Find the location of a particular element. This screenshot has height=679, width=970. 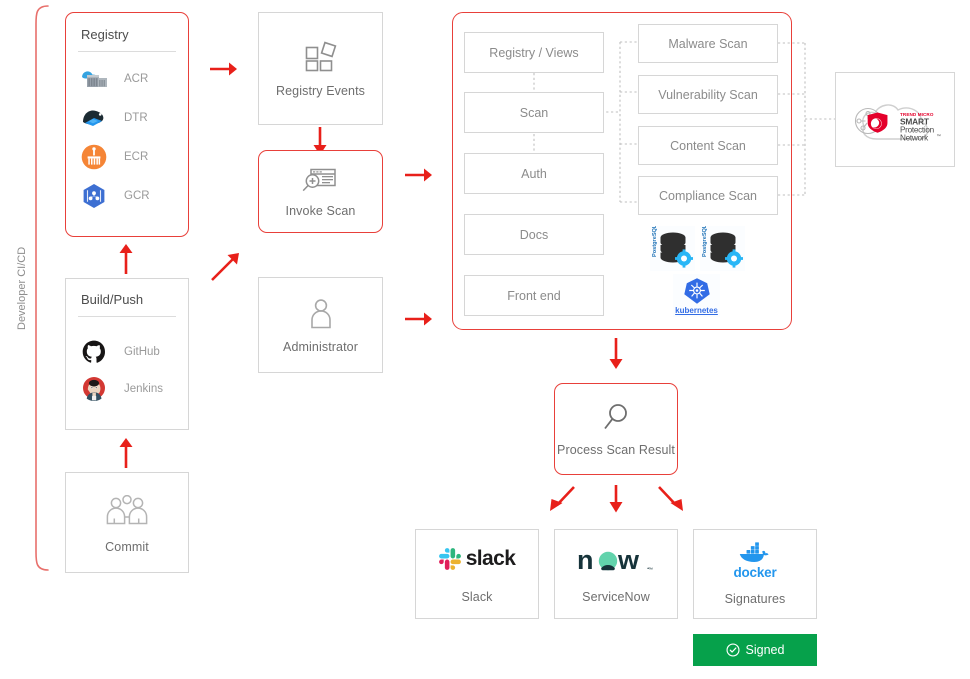

registry-item-dtr: DTR is located at coordinates (127, 118).